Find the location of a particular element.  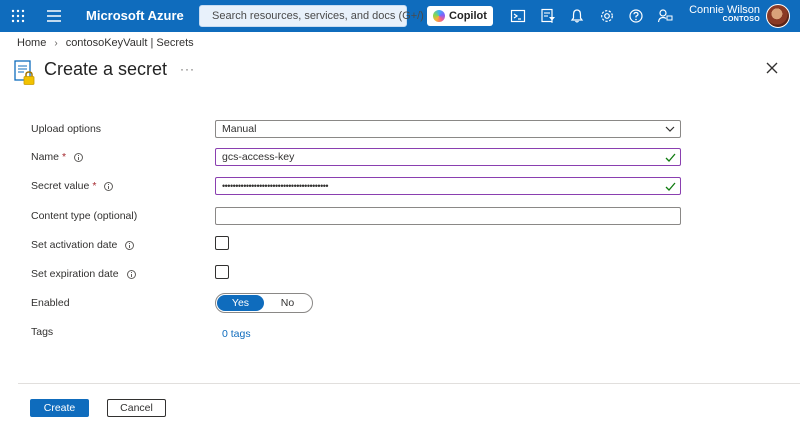

name-label: Name * is located at coordinates (57, 157).